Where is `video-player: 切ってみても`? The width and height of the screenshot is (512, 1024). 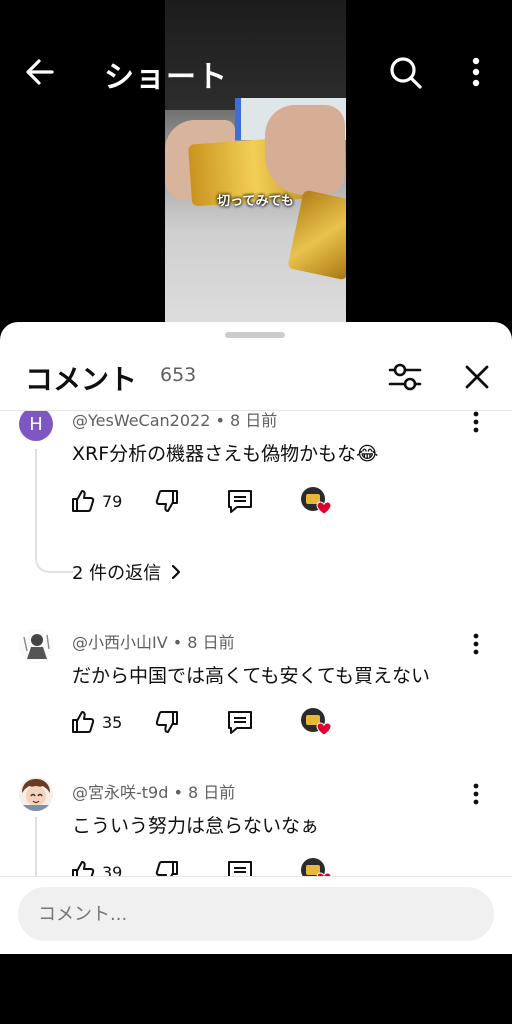 video-player: 切ってみても is located at coordinates (255, 165).